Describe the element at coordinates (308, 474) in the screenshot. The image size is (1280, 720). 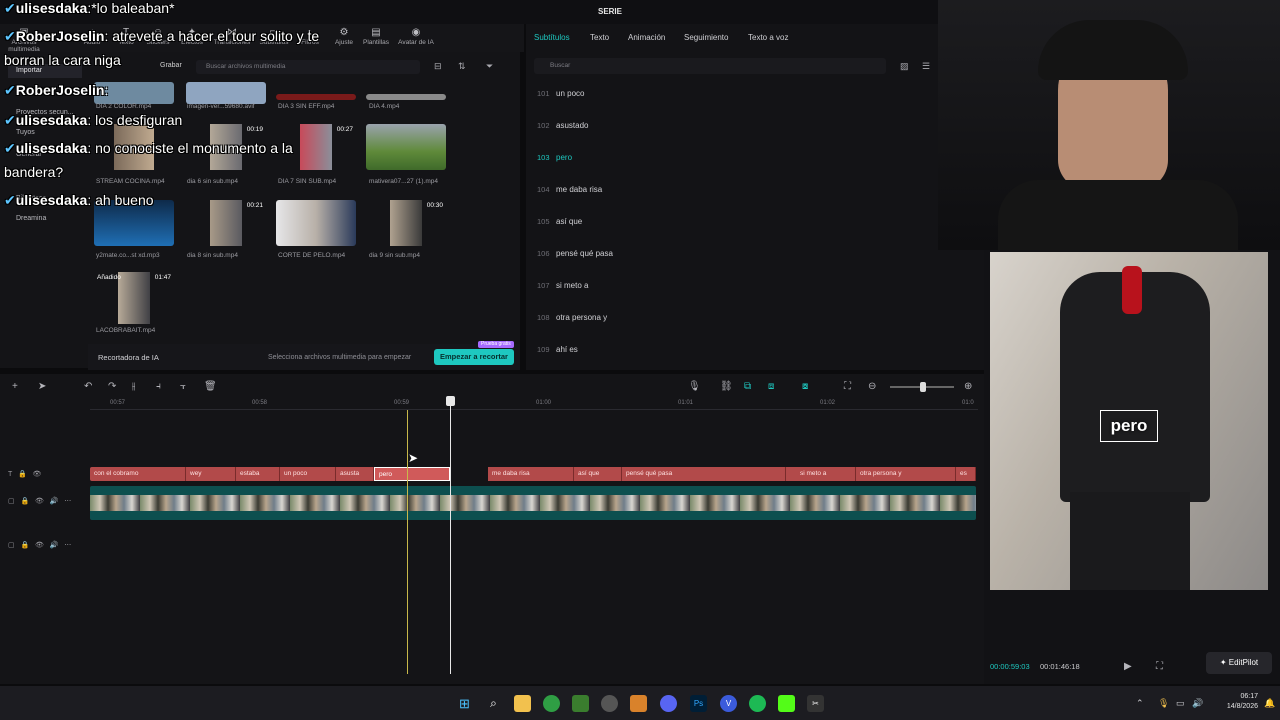
I see `caption-clip: un poco` at that location.